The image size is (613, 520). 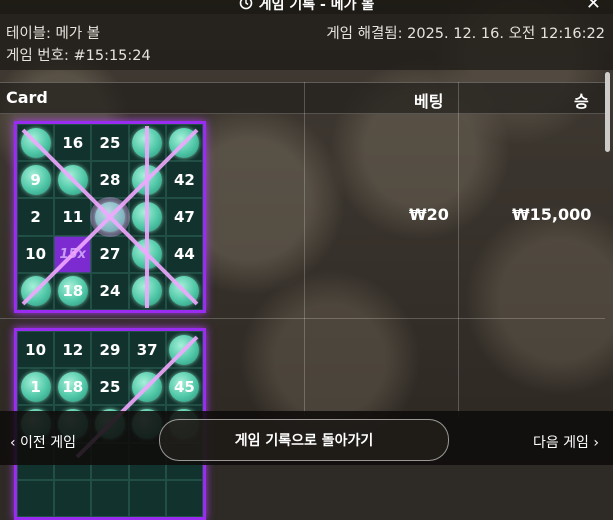 I want to click on cell-number: 12, so click(x=73, y=349).